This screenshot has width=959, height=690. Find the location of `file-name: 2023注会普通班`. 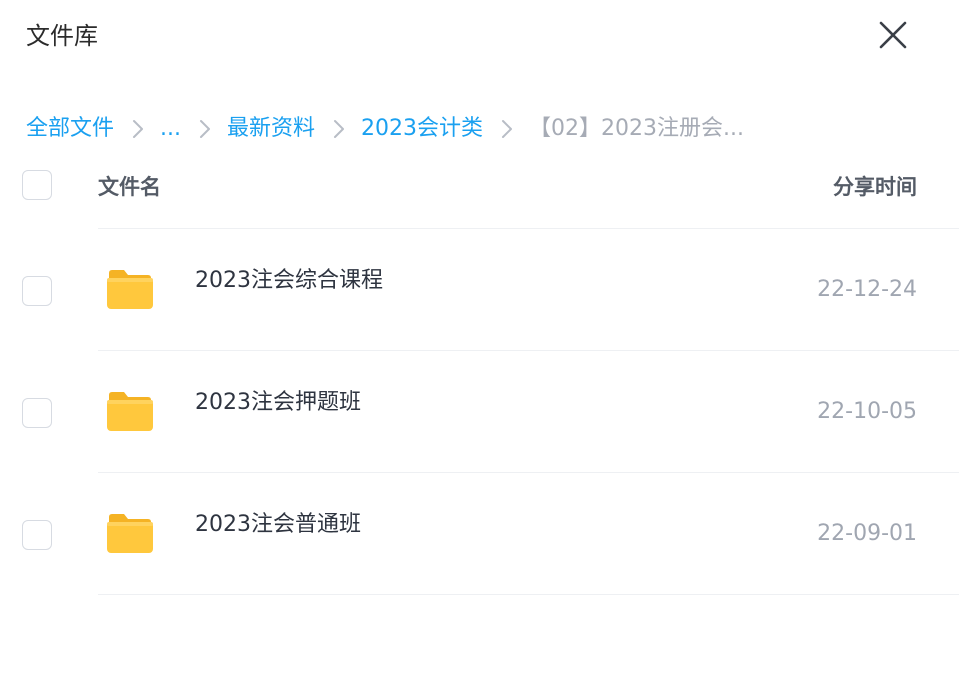

file-name: 2023注会普通班 is located at coordinates (278, 525).